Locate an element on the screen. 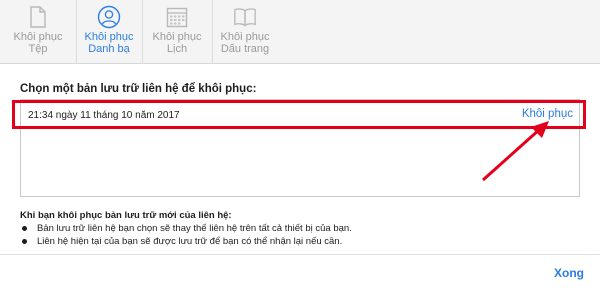 The width and height of the screenshot is (600, 295). tab-restore-bookmarks: Khôi phục Dấu trang is located at coordinates (245, 32).